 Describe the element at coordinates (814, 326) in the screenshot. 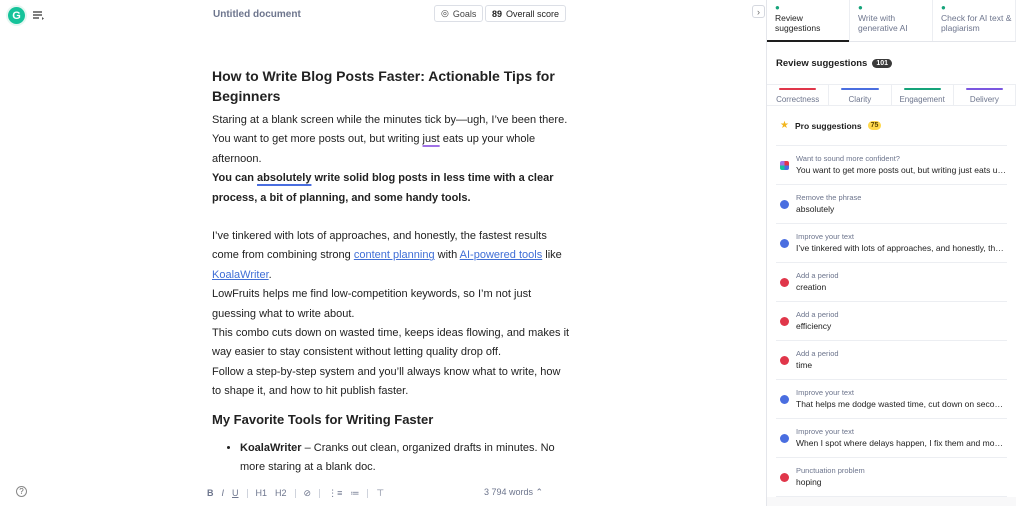

I see `suggestion-text: efficiency` at that location.